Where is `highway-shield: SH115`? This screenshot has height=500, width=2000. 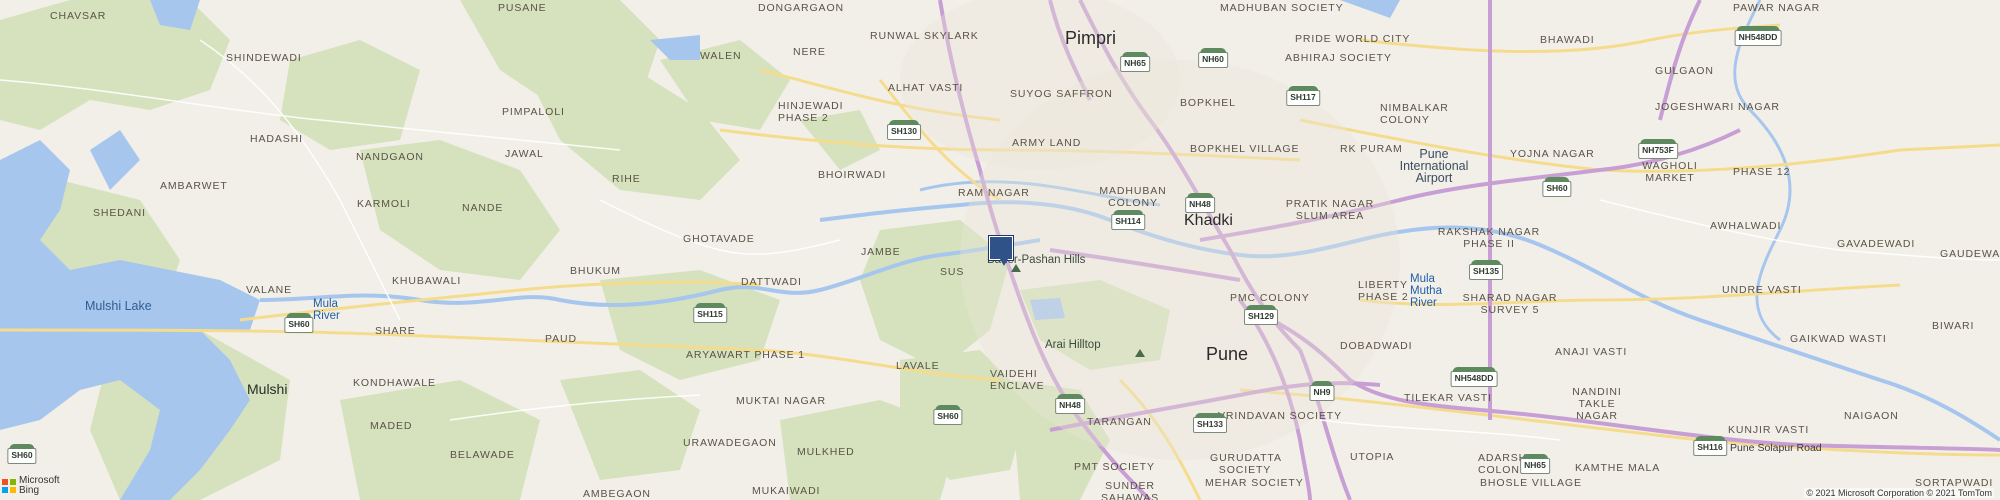 highway-shield: SH115 is located at coordinates (710, 313).